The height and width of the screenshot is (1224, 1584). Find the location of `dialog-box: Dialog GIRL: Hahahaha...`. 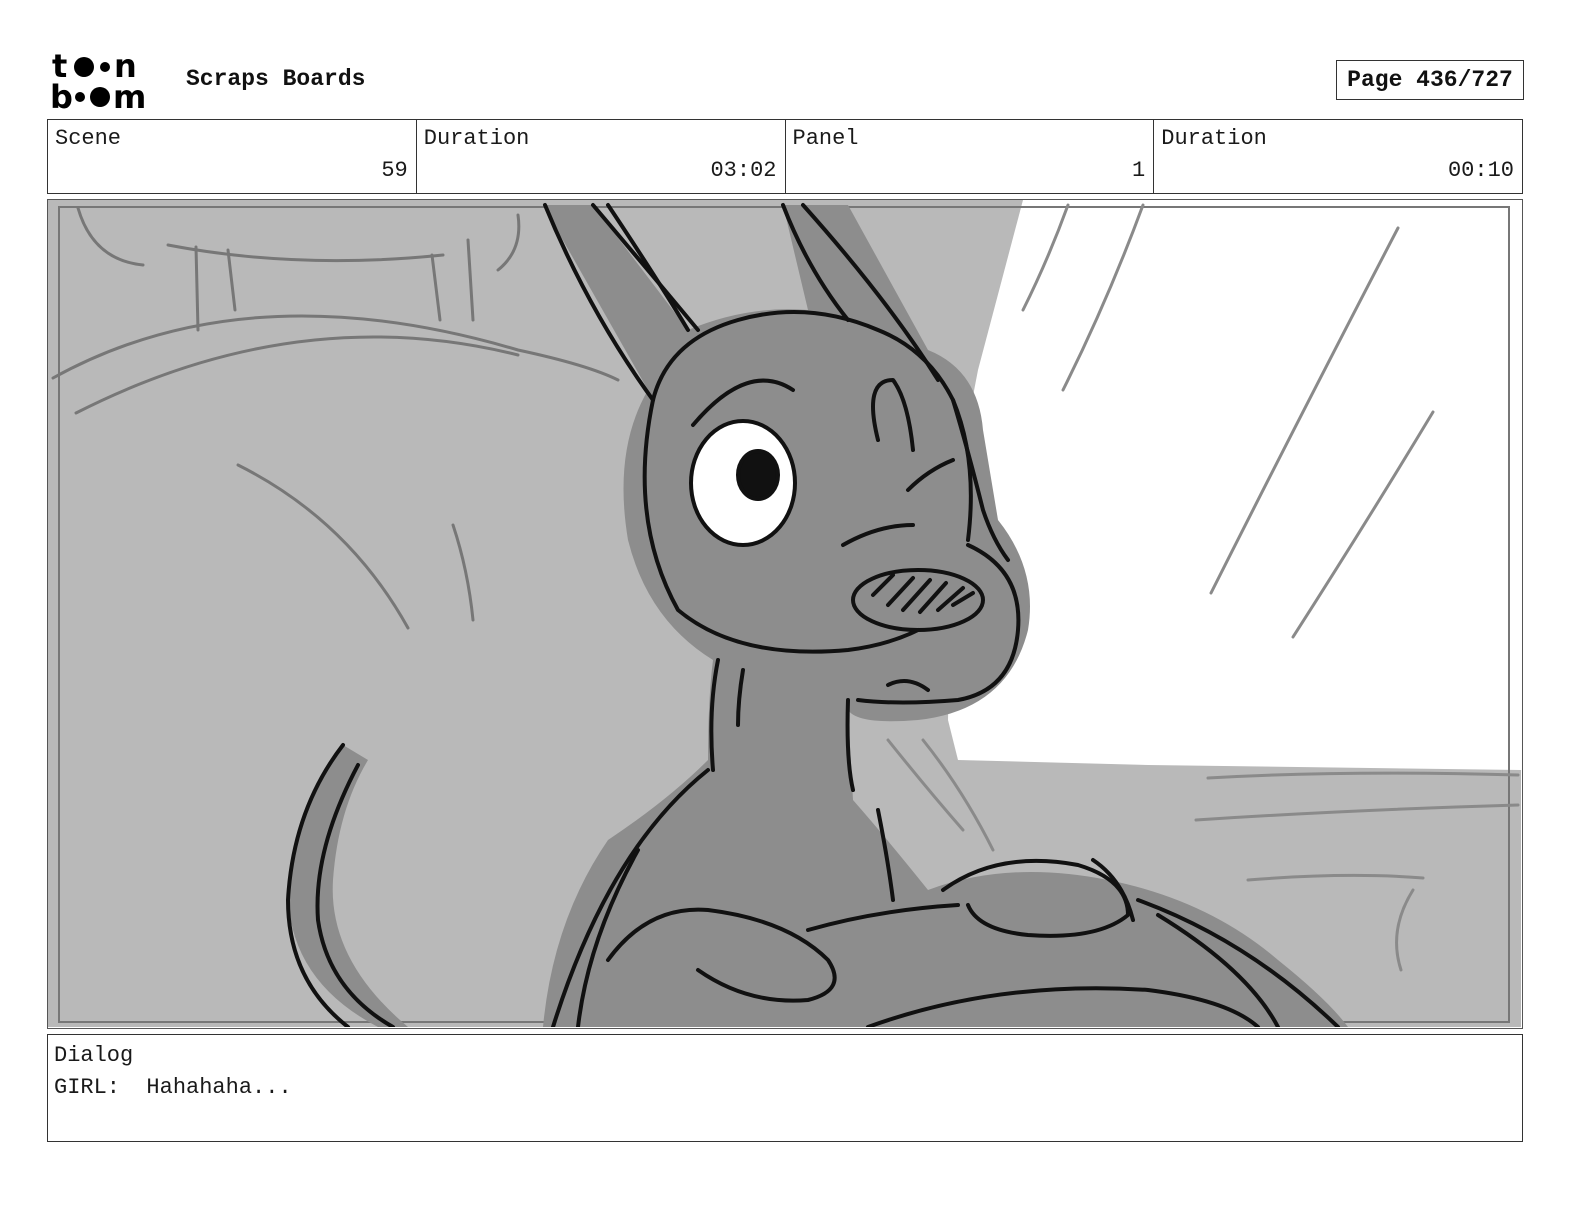

dialog-box: Dialog GIRL: Hahahaha... is located at coordinates (785, 1088).